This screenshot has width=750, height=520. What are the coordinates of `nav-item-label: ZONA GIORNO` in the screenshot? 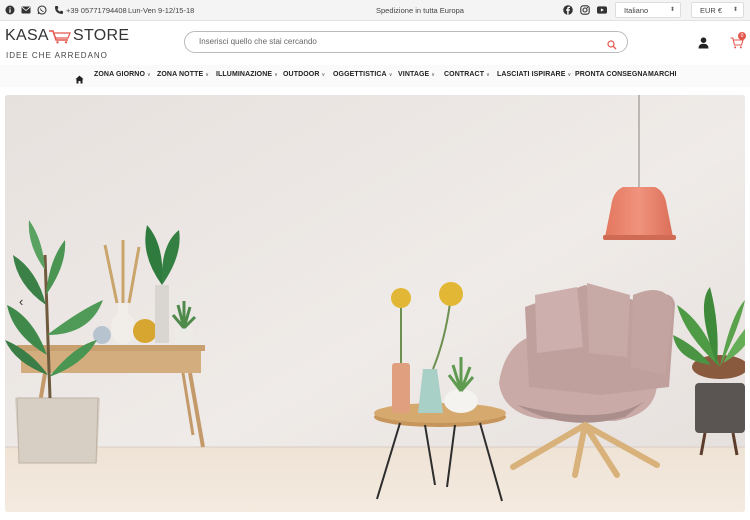 It's located at (120, 74).